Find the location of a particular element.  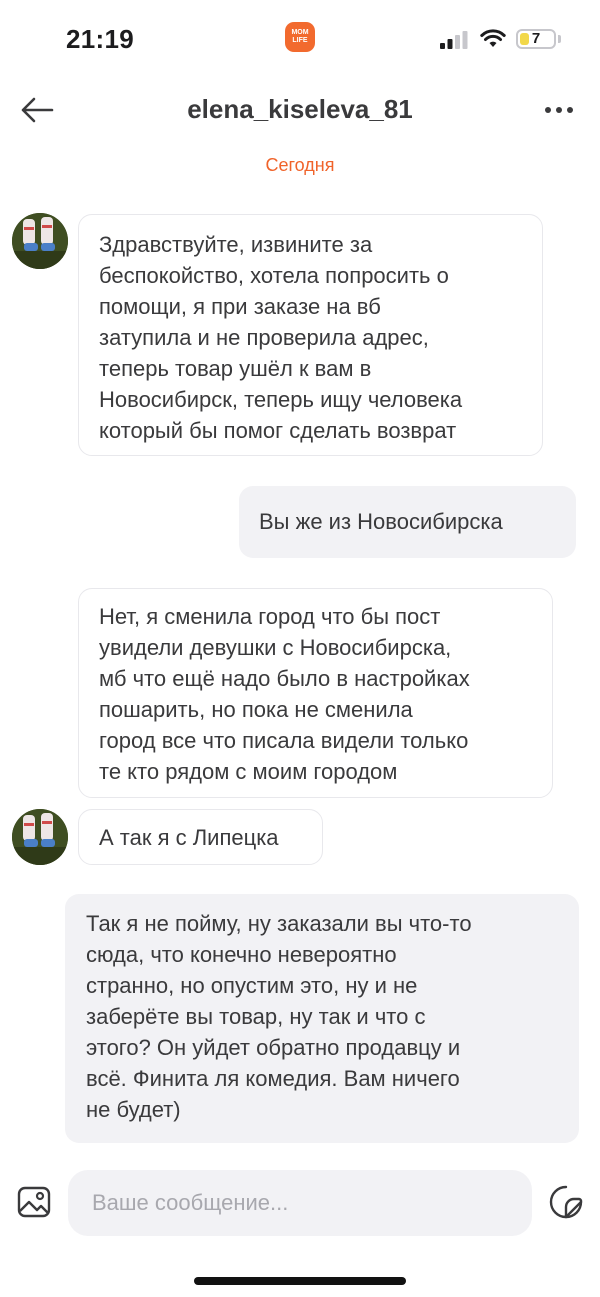

battery-level: 7 is located at coordinates (536, 38).